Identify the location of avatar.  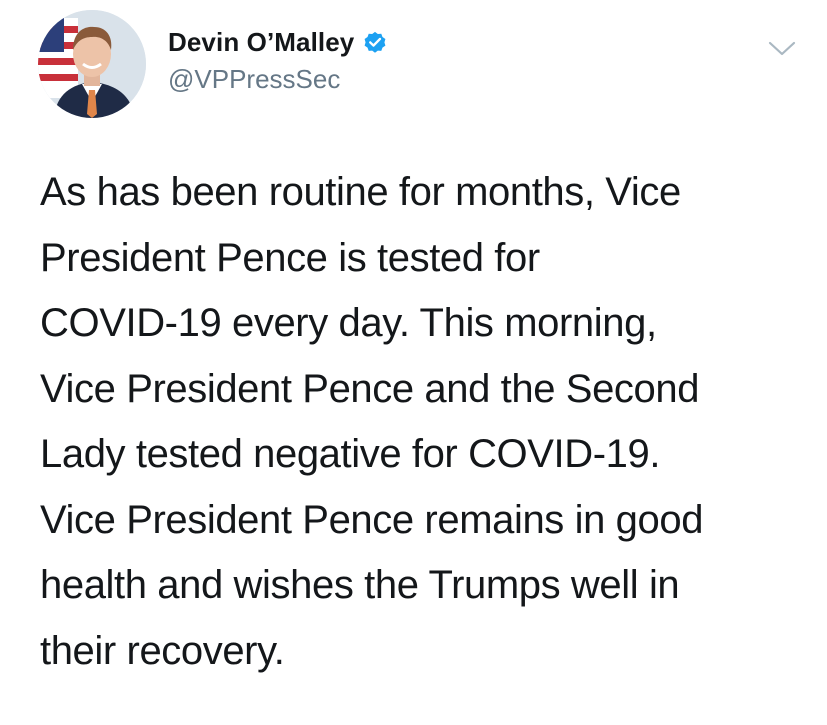
(92, 64).